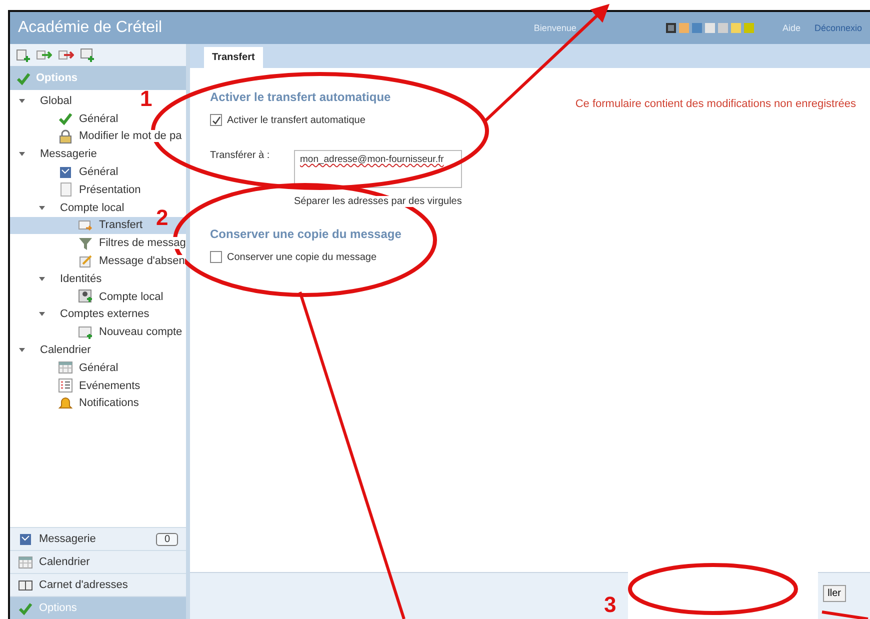 The image size is (870, 619). What do you see at coordinates (65, 350) in the screenshot?
I see `tree-item: Calendrier` at bounding box center [65, 350].